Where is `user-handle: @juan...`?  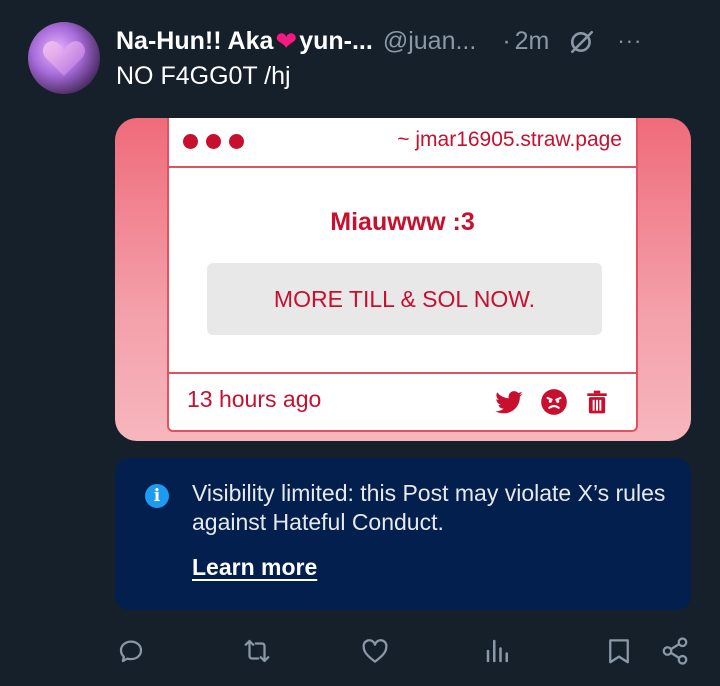 user-handle: @juan... is located at coordinates (429, 41).